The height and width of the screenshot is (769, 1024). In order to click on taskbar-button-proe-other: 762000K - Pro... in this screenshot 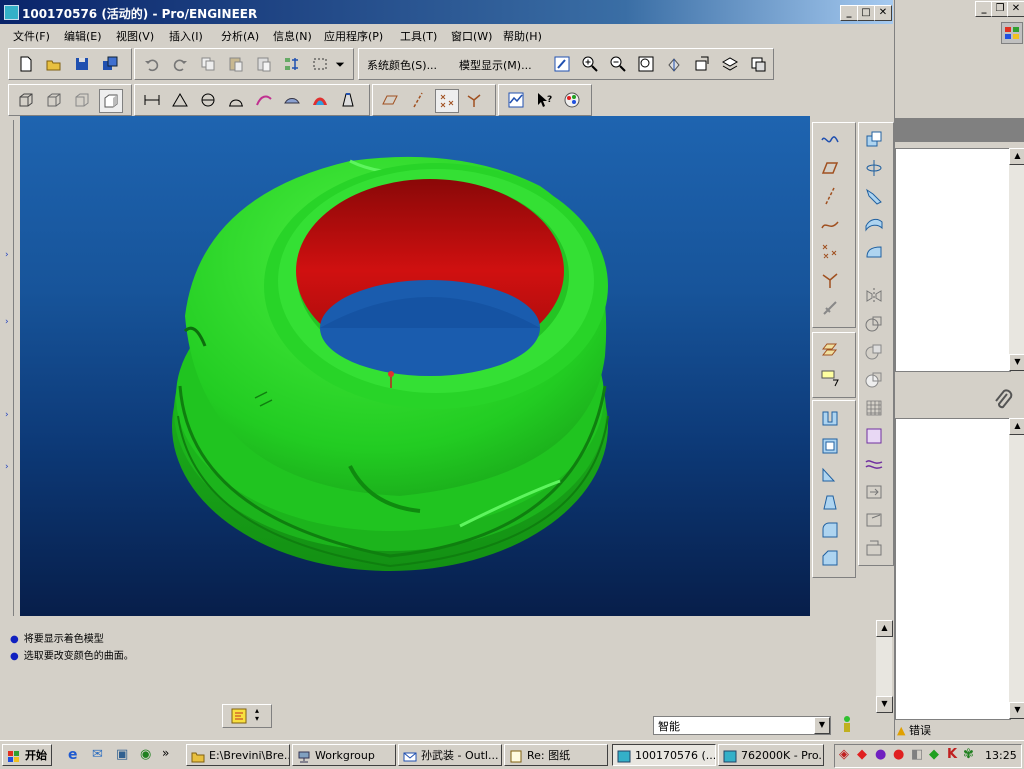, I will do `click(771, 755)`.